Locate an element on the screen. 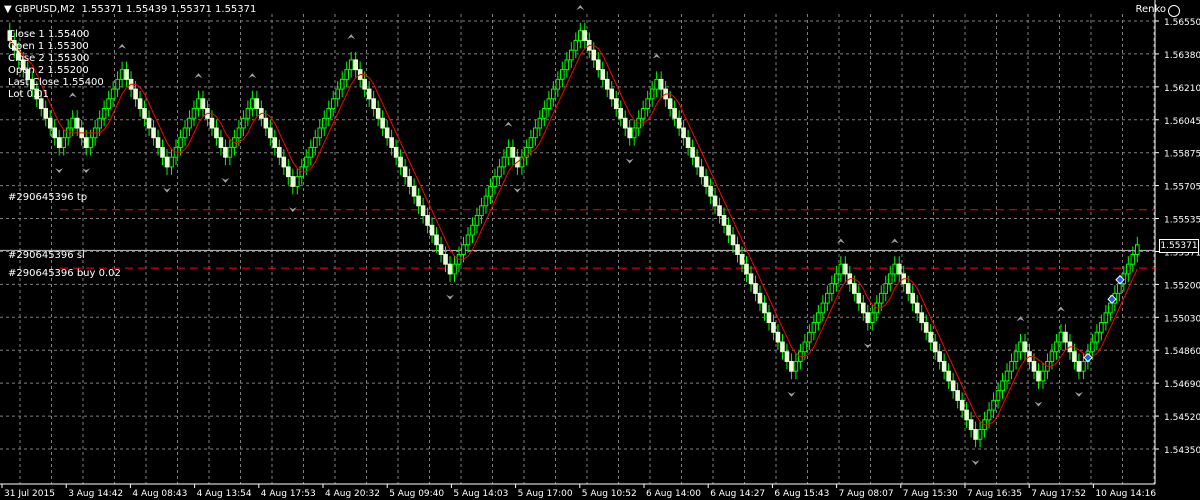 This screenshot has height=500, width=1200. time-axis-label: 4 Aug 20:32 is located at coordinates (352, 494).